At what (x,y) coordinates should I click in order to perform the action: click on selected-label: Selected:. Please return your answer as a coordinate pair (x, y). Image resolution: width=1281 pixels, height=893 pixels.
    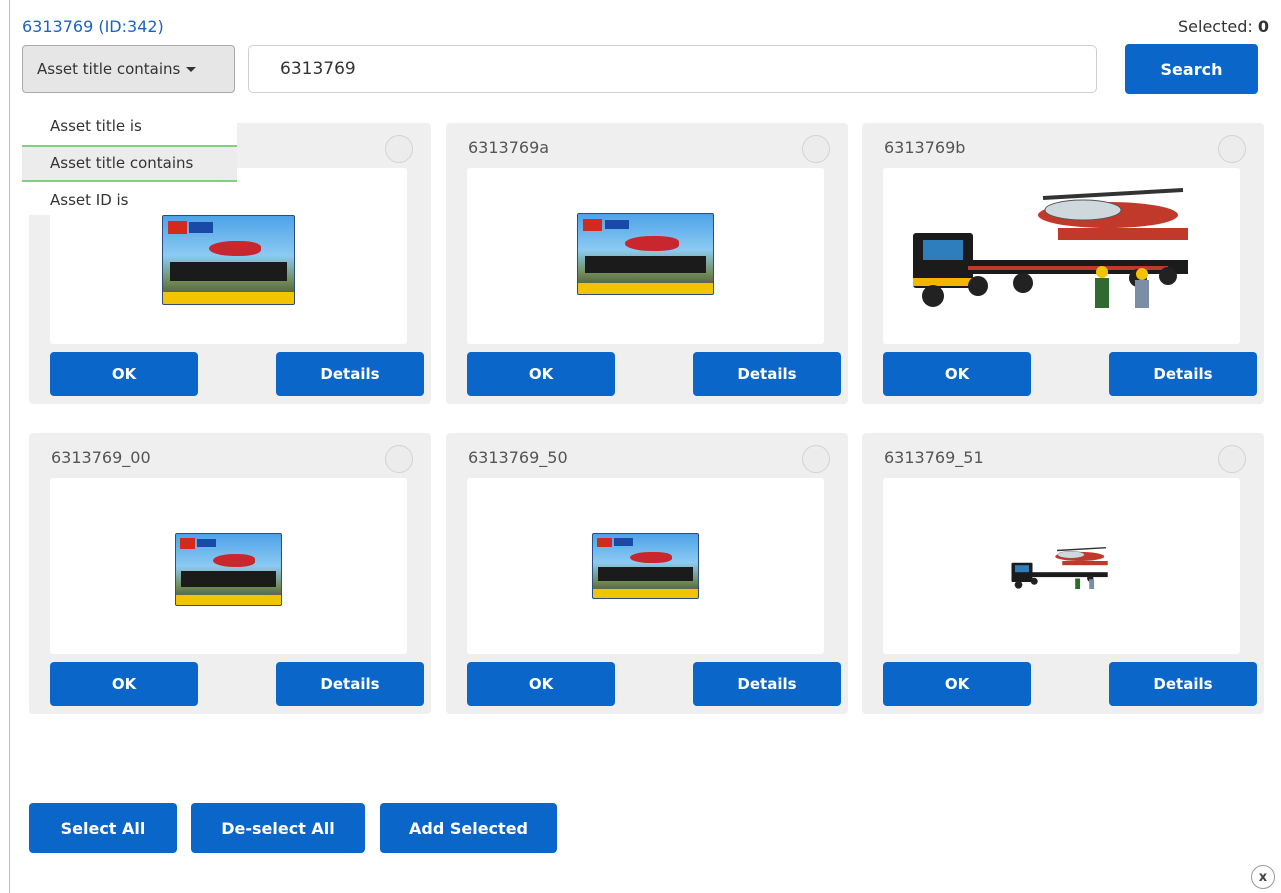
    Looking at the image, I should click on (1215, 26).